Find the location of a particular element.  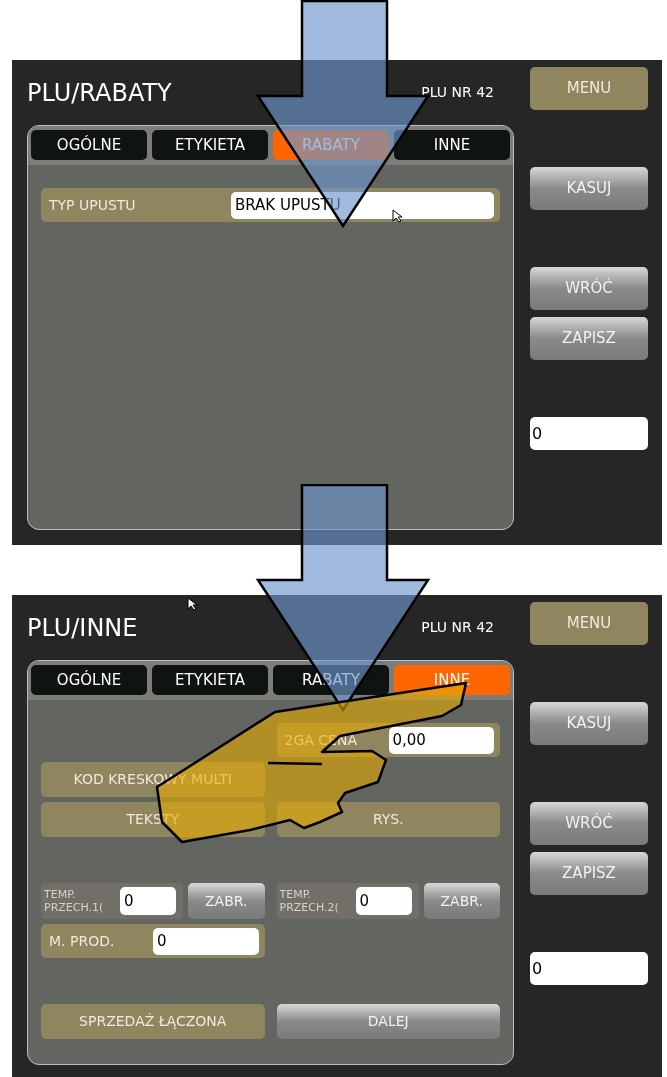

field-label: M. PROD. is located at coordinates (82, 941).